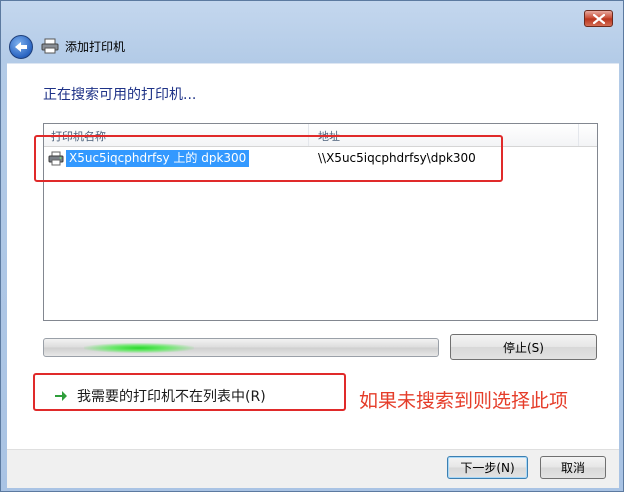  I want to click on back-arrow-icon, so click(21, 47).